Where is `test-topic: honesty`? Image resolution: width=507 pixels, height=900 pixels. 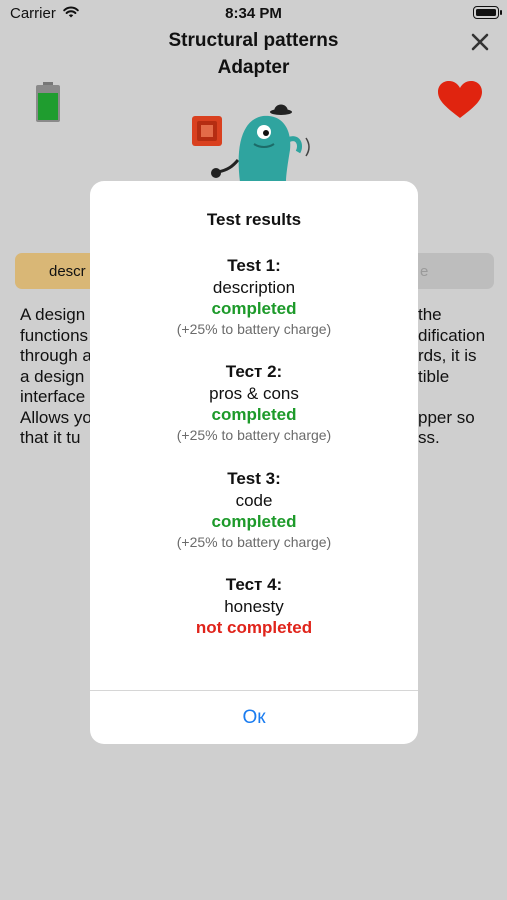 test-topic: honesty is located at coordinates (254, 606).